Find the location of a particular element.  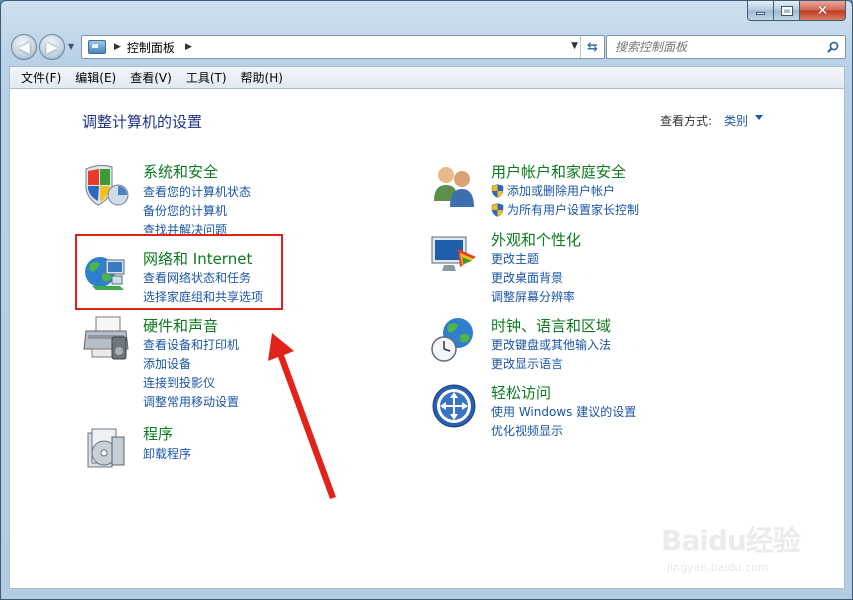

menu-file: 文件(F) is located at coordinates (41, 77).